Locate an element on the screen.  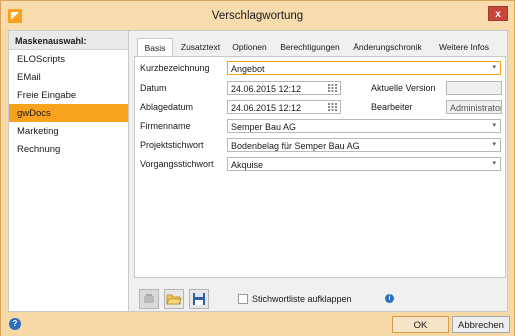
open-folder-icon is located at coordinates (174, 299).